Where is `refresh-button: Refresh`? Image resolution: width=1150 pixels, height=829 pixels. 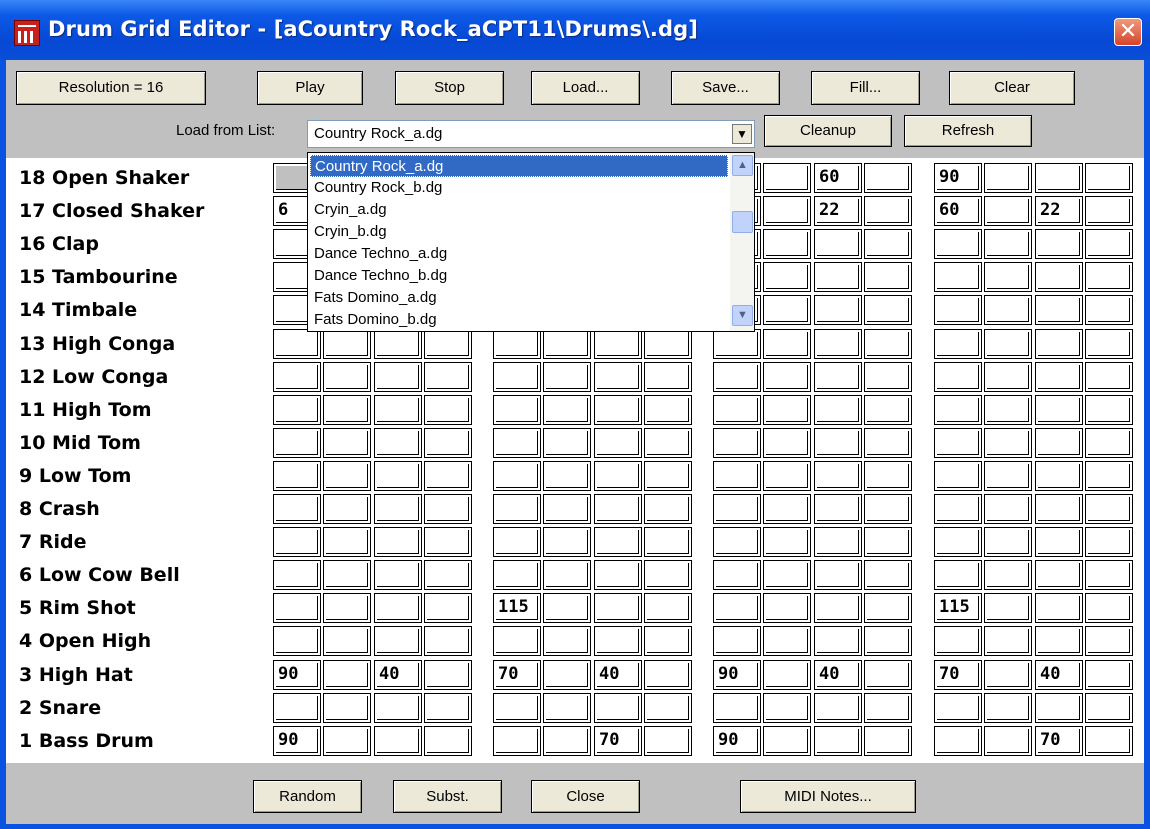 refresh-button: Refresh is located at coordinates (968, 131).